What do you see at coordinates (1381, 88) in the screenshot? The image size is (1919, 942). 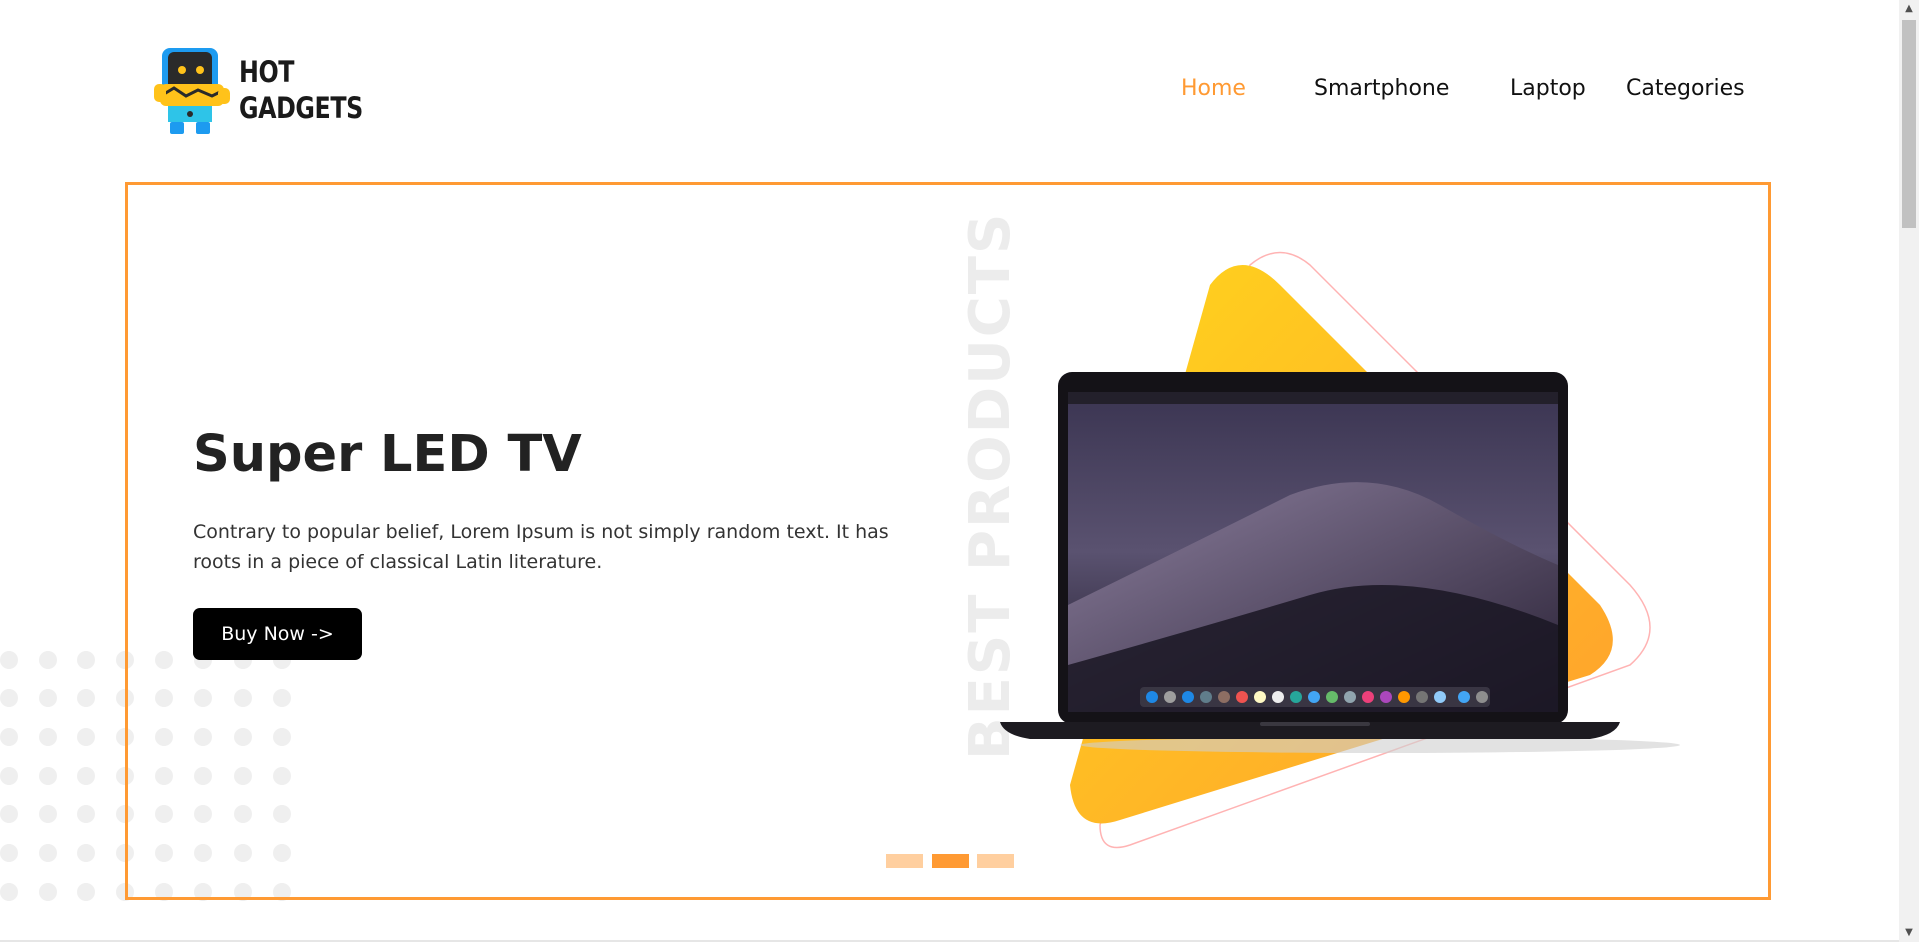 I see `nav-item-smartphone: Smartphone` at bounding box center [1381, 88].